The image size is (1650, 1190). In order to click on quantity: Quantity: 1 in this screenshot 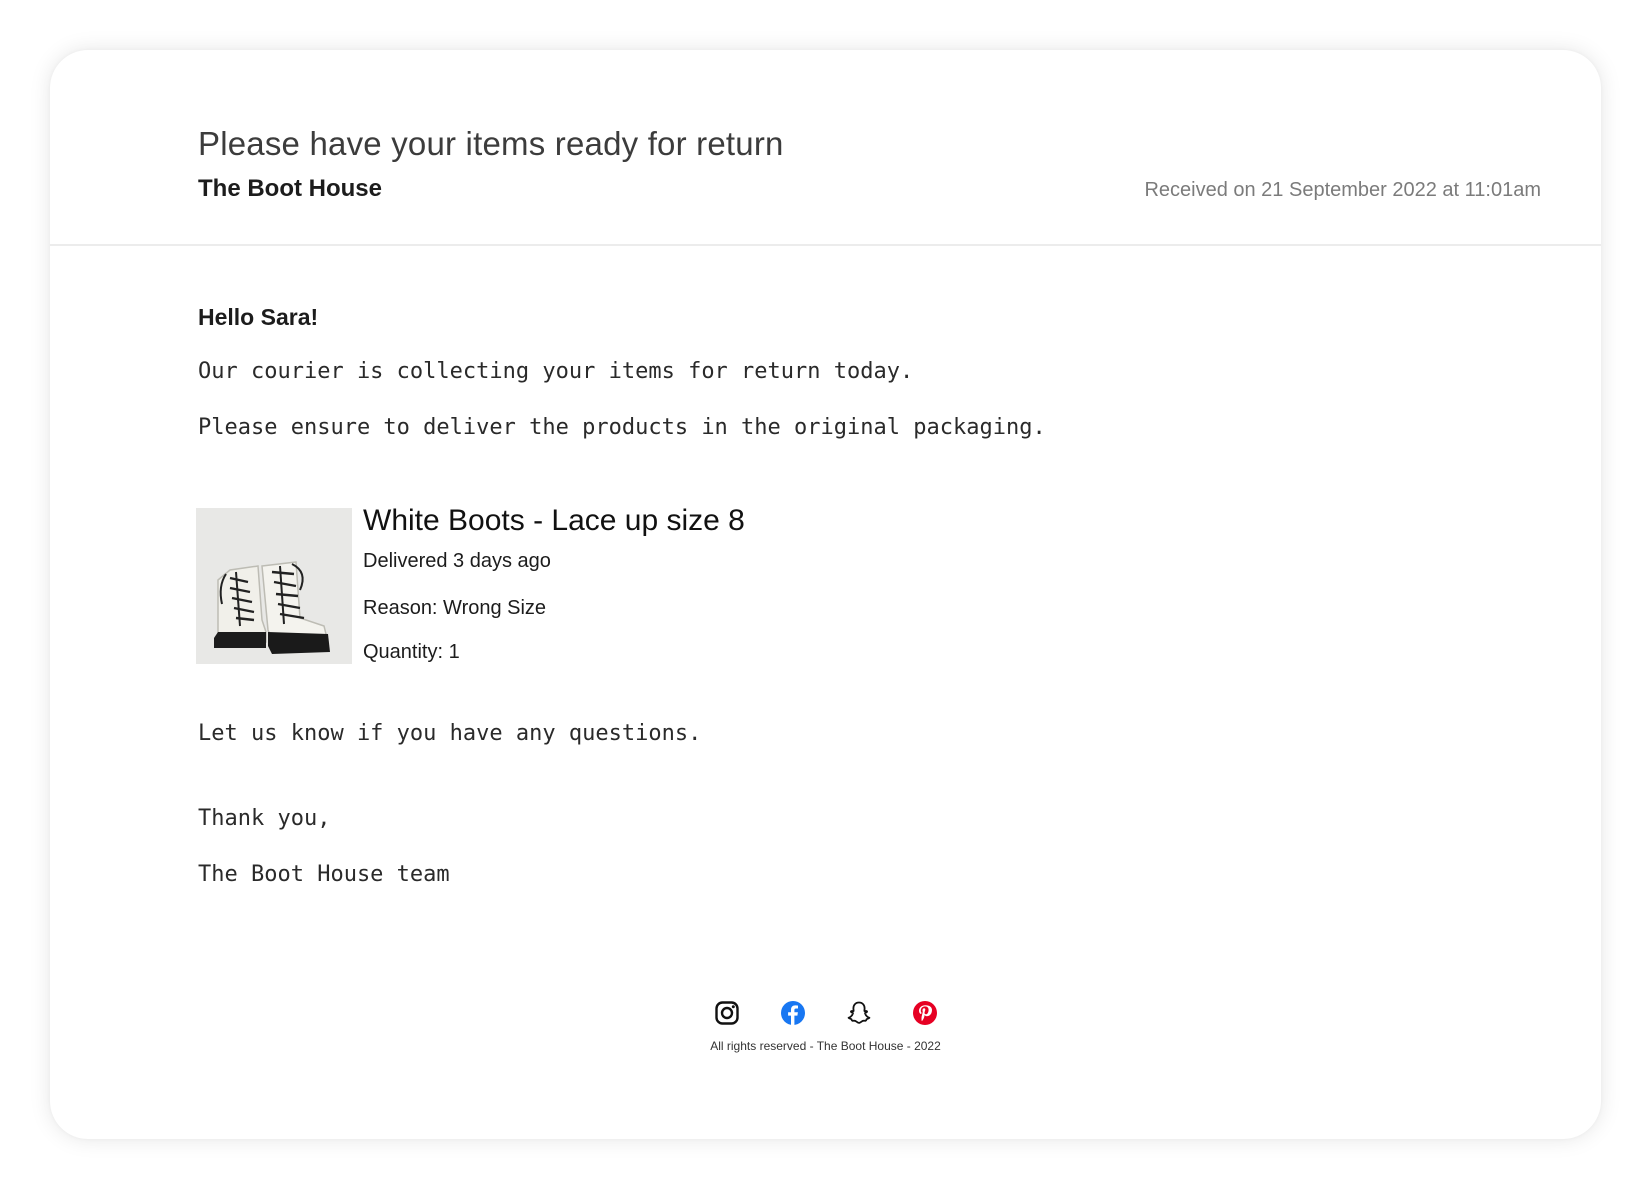, I will do `click(411, 652)`.